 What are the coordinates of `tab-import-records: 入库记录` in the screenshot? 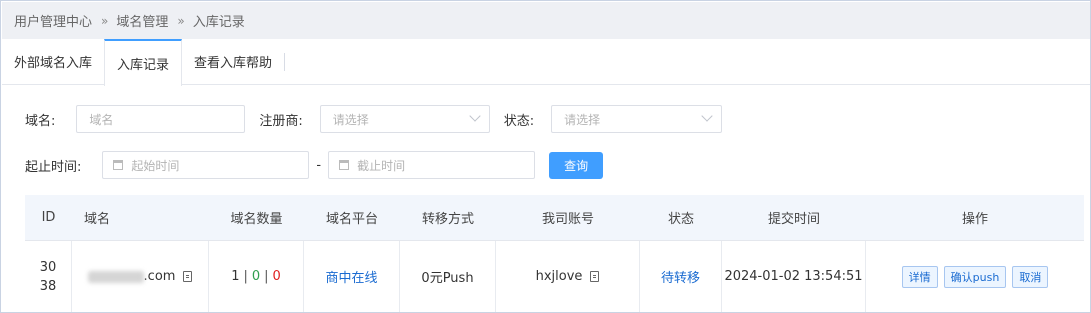 It's located at (143, 62).